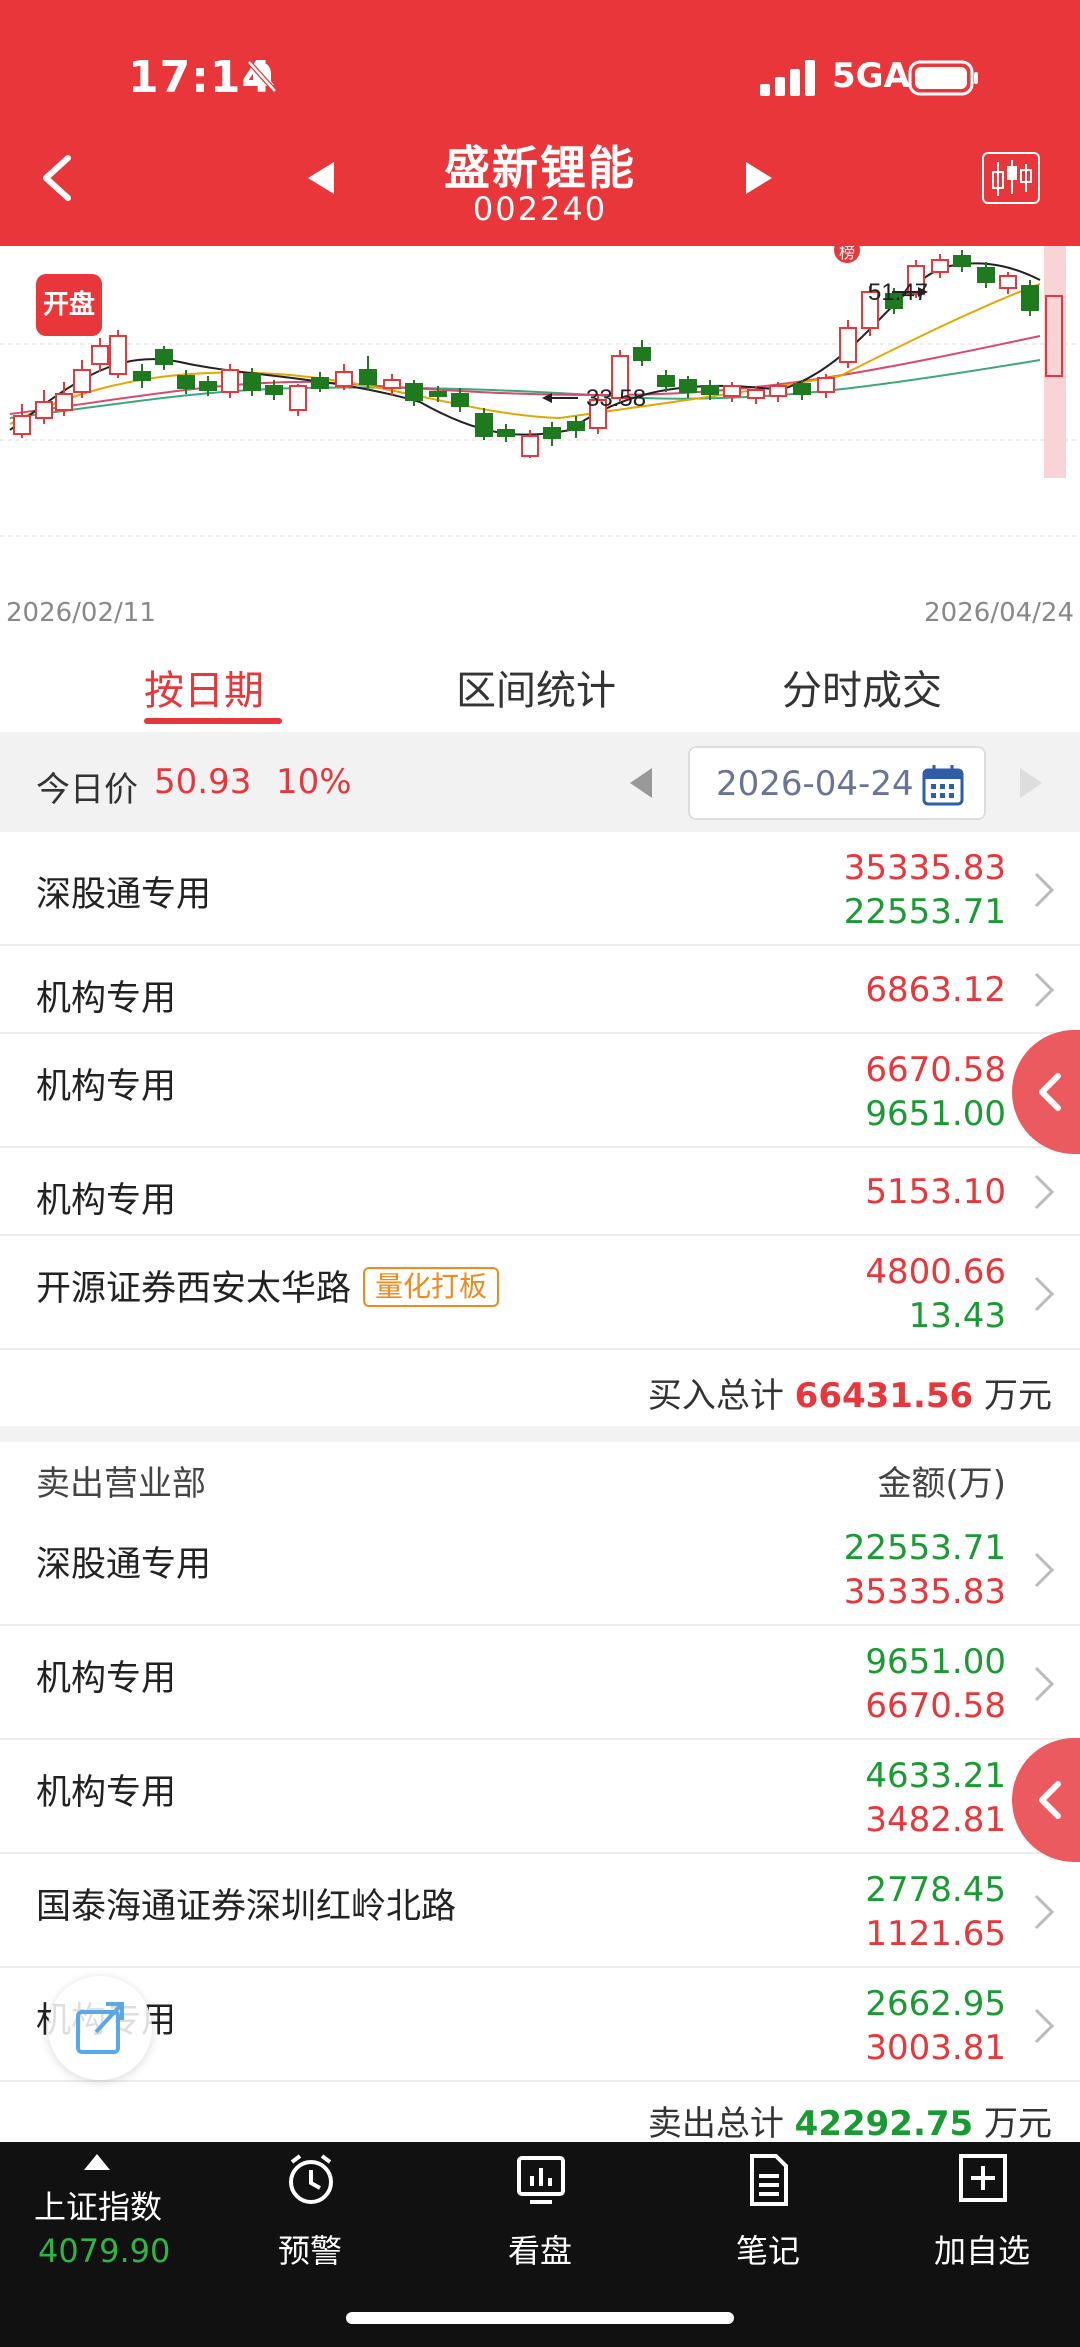  What do you see at coordinates (69, 305) in the screenshot?
I see `open-badge: 开盘` at bounding box center [69, 305].